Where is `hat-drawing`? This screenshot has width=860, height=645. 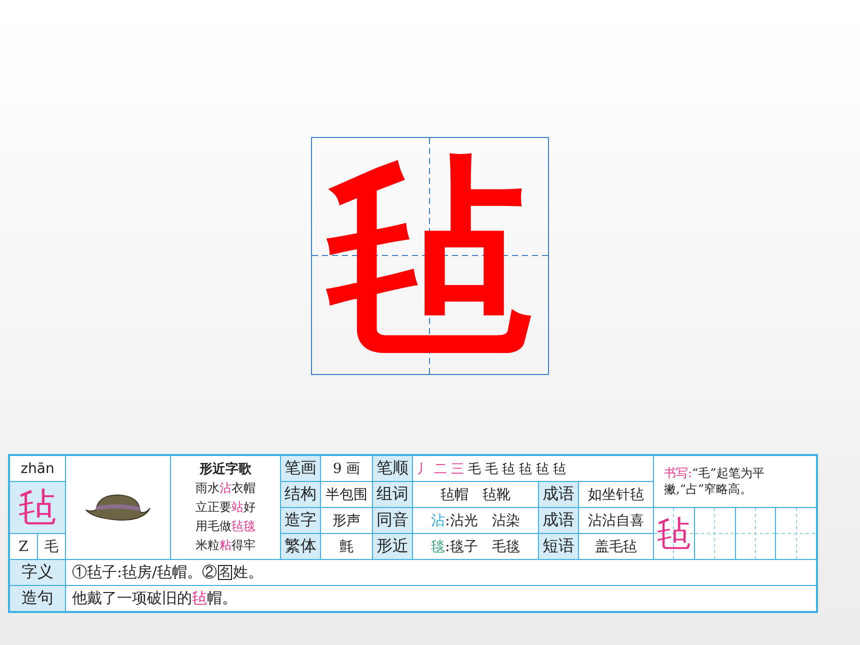 hat-drawing is located at coordinates (118, 508).